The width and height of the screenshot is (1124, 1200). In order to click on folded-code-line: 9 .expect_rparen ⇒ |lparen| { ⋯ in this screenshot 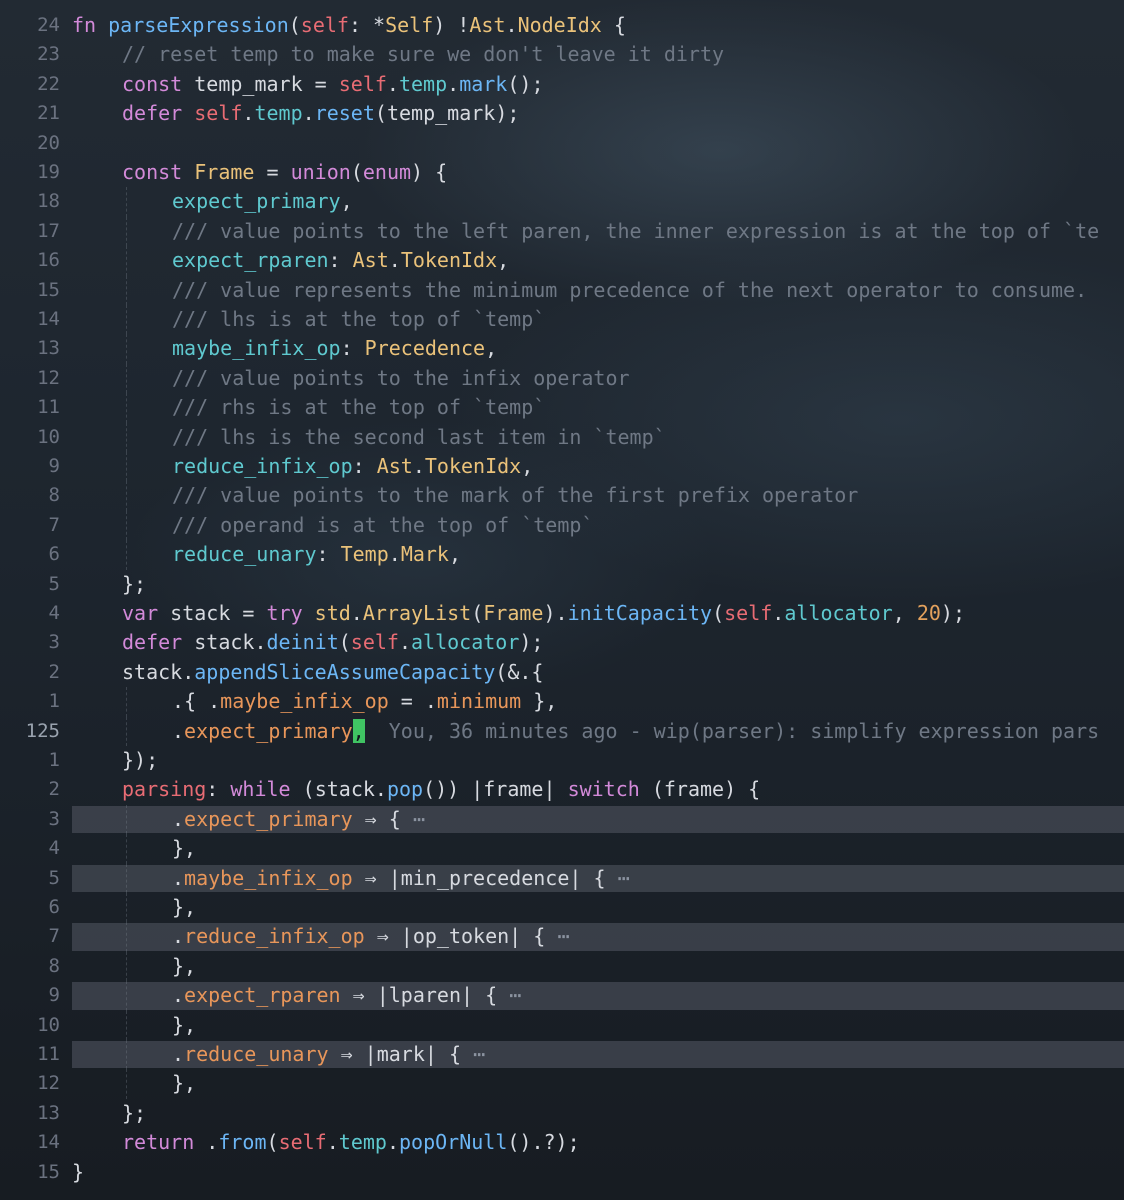, I will do `click(562, 996)`.